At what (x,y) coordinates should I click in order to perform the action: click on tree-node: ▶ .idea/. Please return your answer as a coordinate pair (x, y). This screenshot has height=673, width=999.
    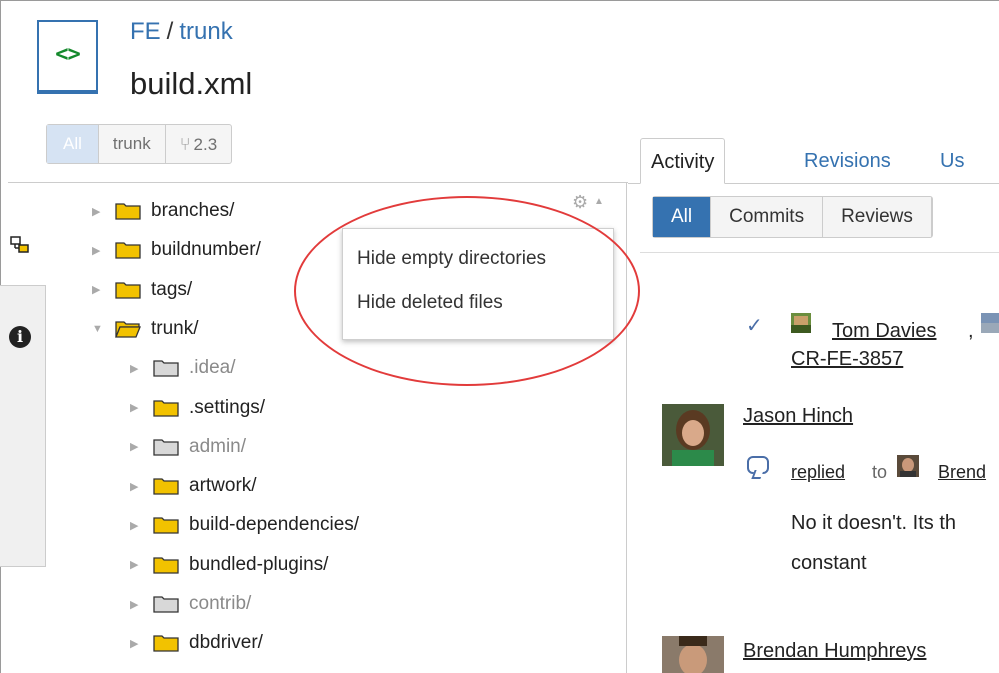
    Looking at the image, I should click on (182, 368).